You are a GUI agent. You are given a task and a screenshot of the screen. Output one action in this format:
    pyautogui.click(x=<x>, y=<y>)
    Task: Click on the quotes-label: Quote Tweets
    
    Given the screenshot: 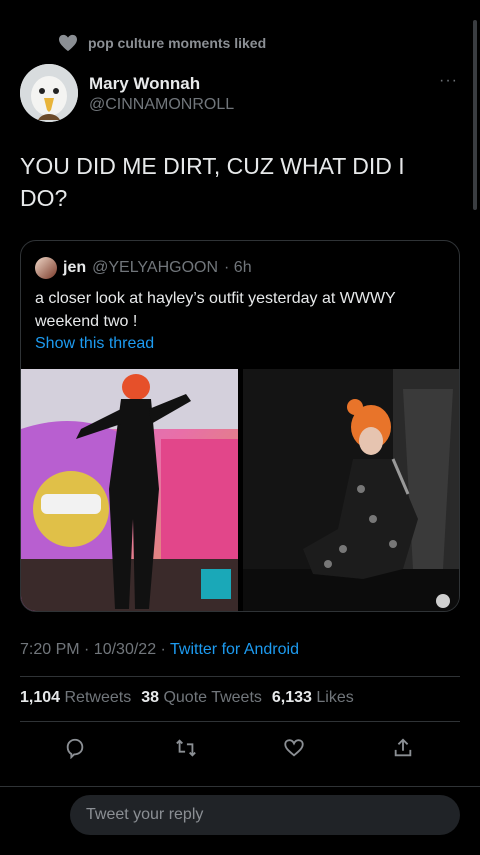 What is the action you would take?
    pyautogui.click(x=212, y=697)
    